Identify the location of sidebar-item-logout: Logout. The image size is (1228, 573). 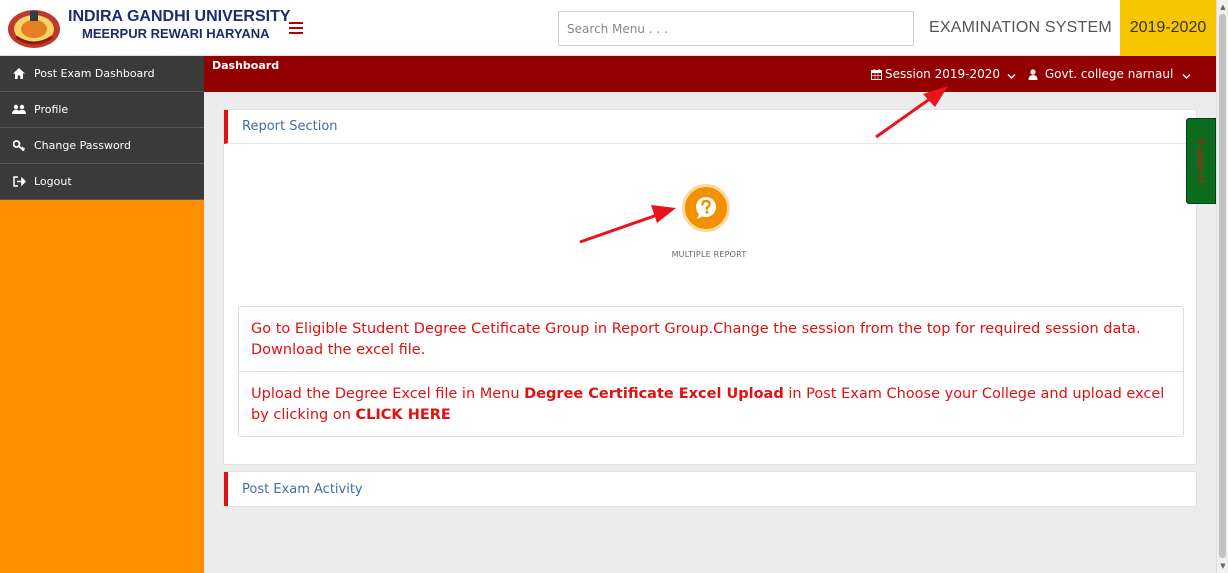
(102, 182).